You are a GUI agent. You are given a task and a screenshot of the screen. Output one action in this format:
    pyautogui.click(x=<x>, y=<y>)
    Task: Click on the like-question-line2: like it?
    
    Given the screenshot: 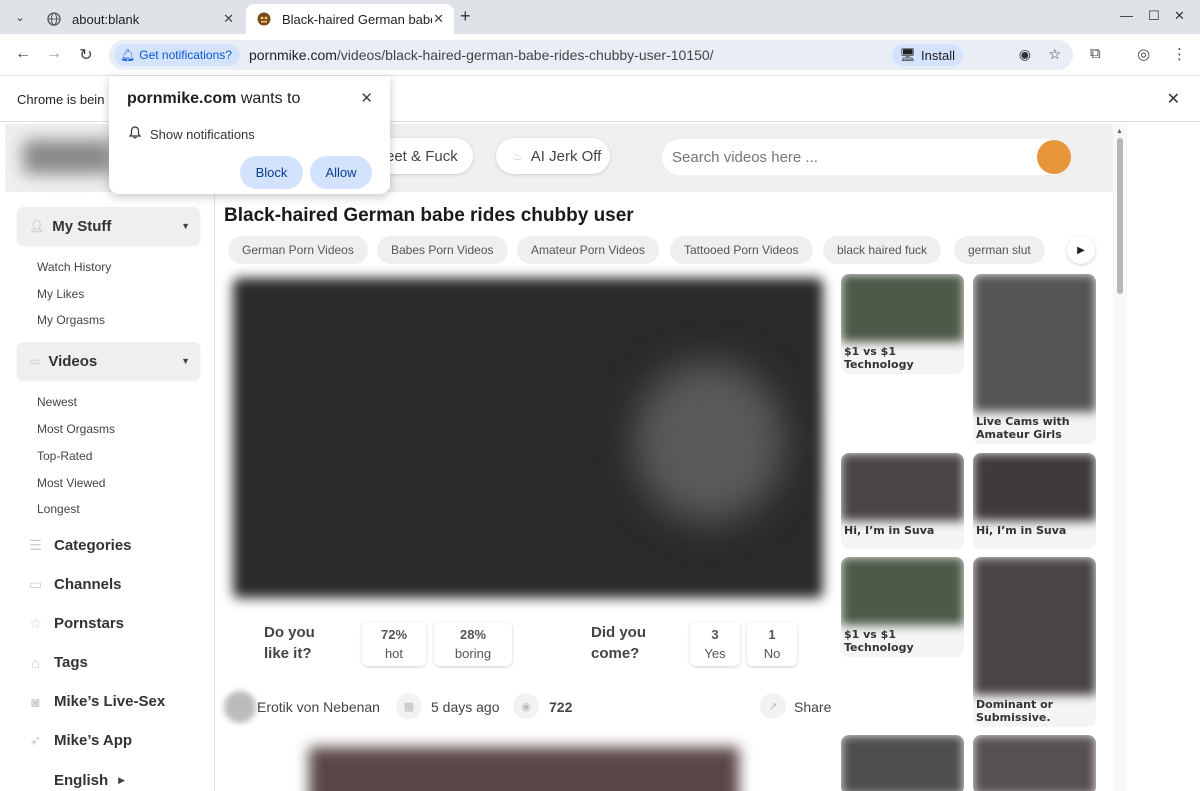 What is the action you would take?
    pyautogui.click(x=288, y=653)
    